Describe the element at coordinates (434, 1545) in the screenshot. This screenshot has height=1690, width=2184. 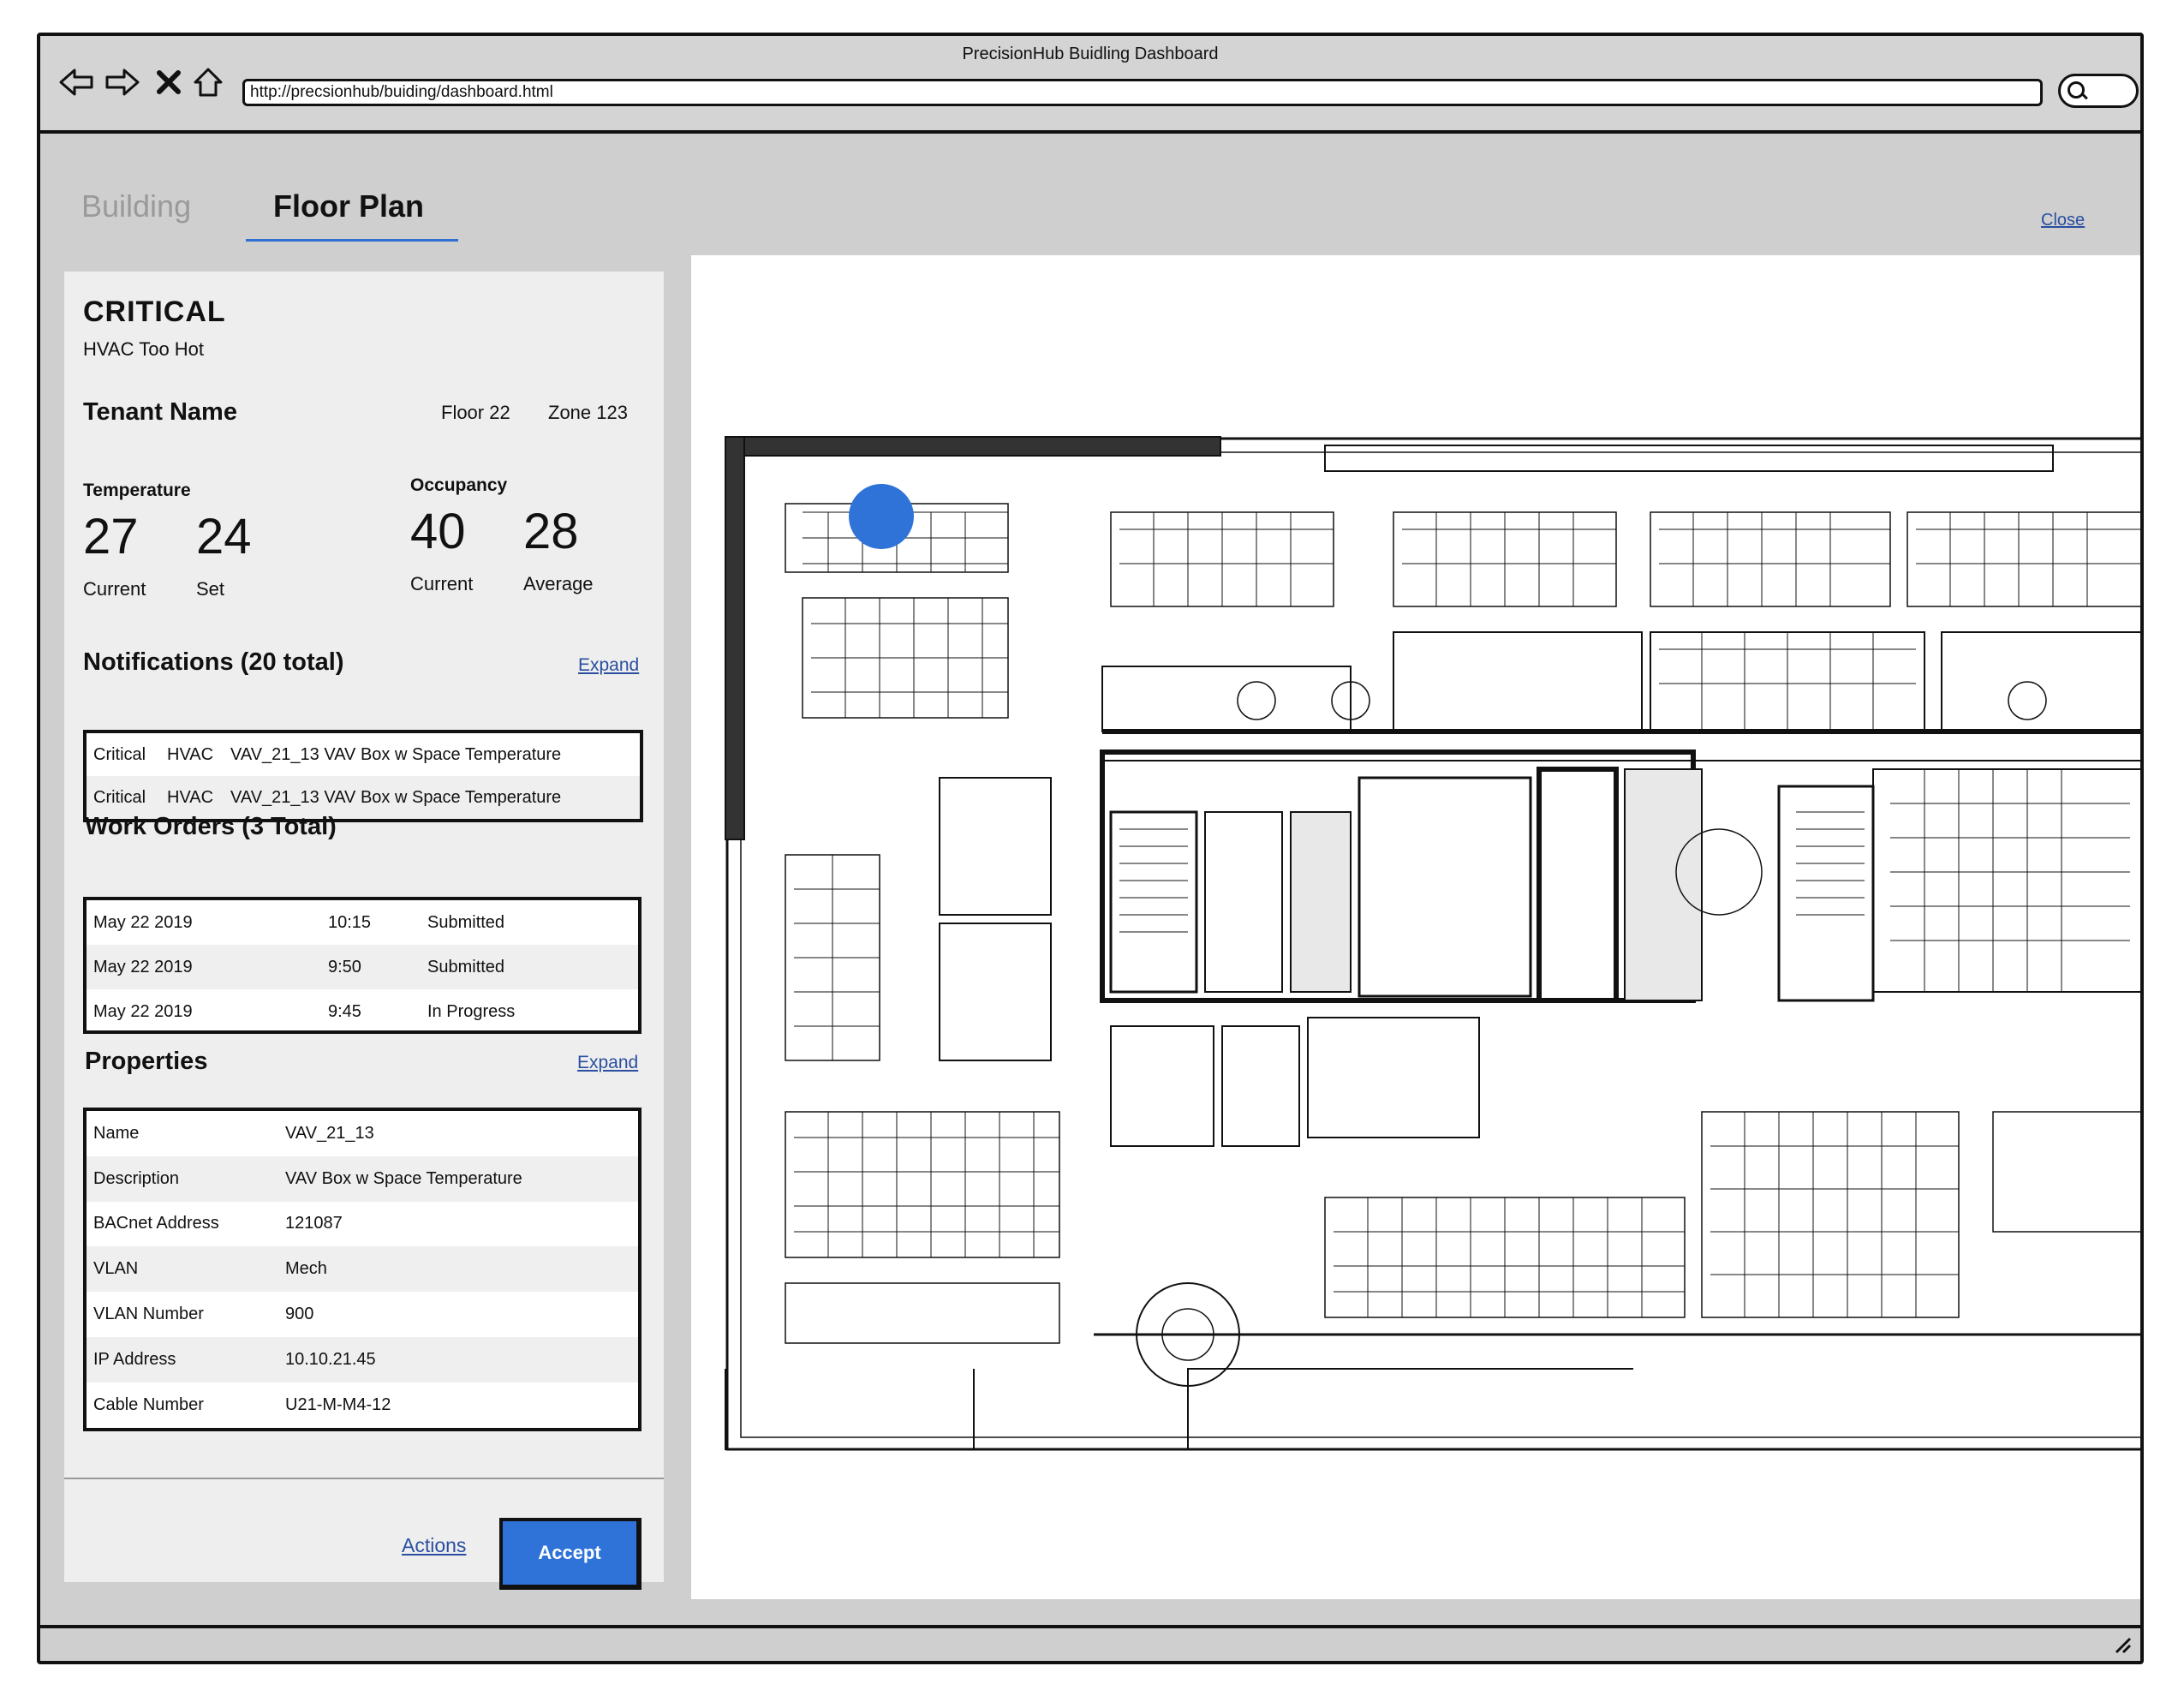
I see `actions-link: Actions` at that location.